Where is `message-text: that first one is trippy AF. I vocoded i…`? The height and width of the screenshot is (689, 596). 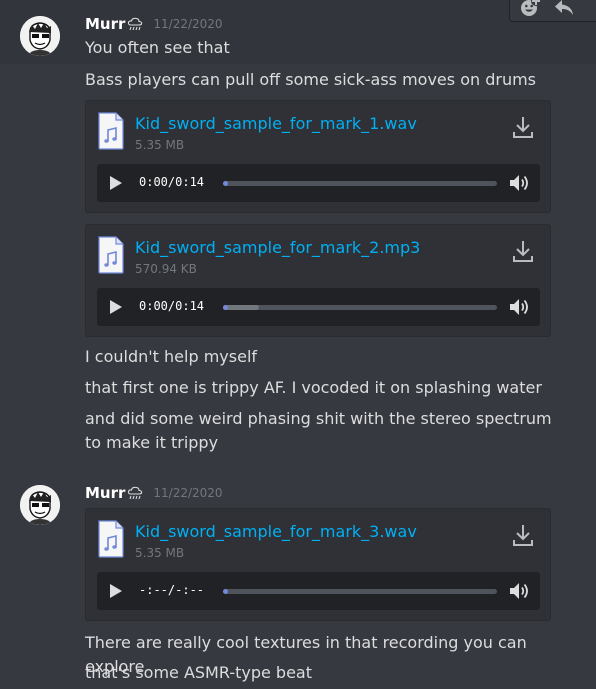 message-text: that first one is trippy AF. I vocoded i… is located at coordinates (313, 387).